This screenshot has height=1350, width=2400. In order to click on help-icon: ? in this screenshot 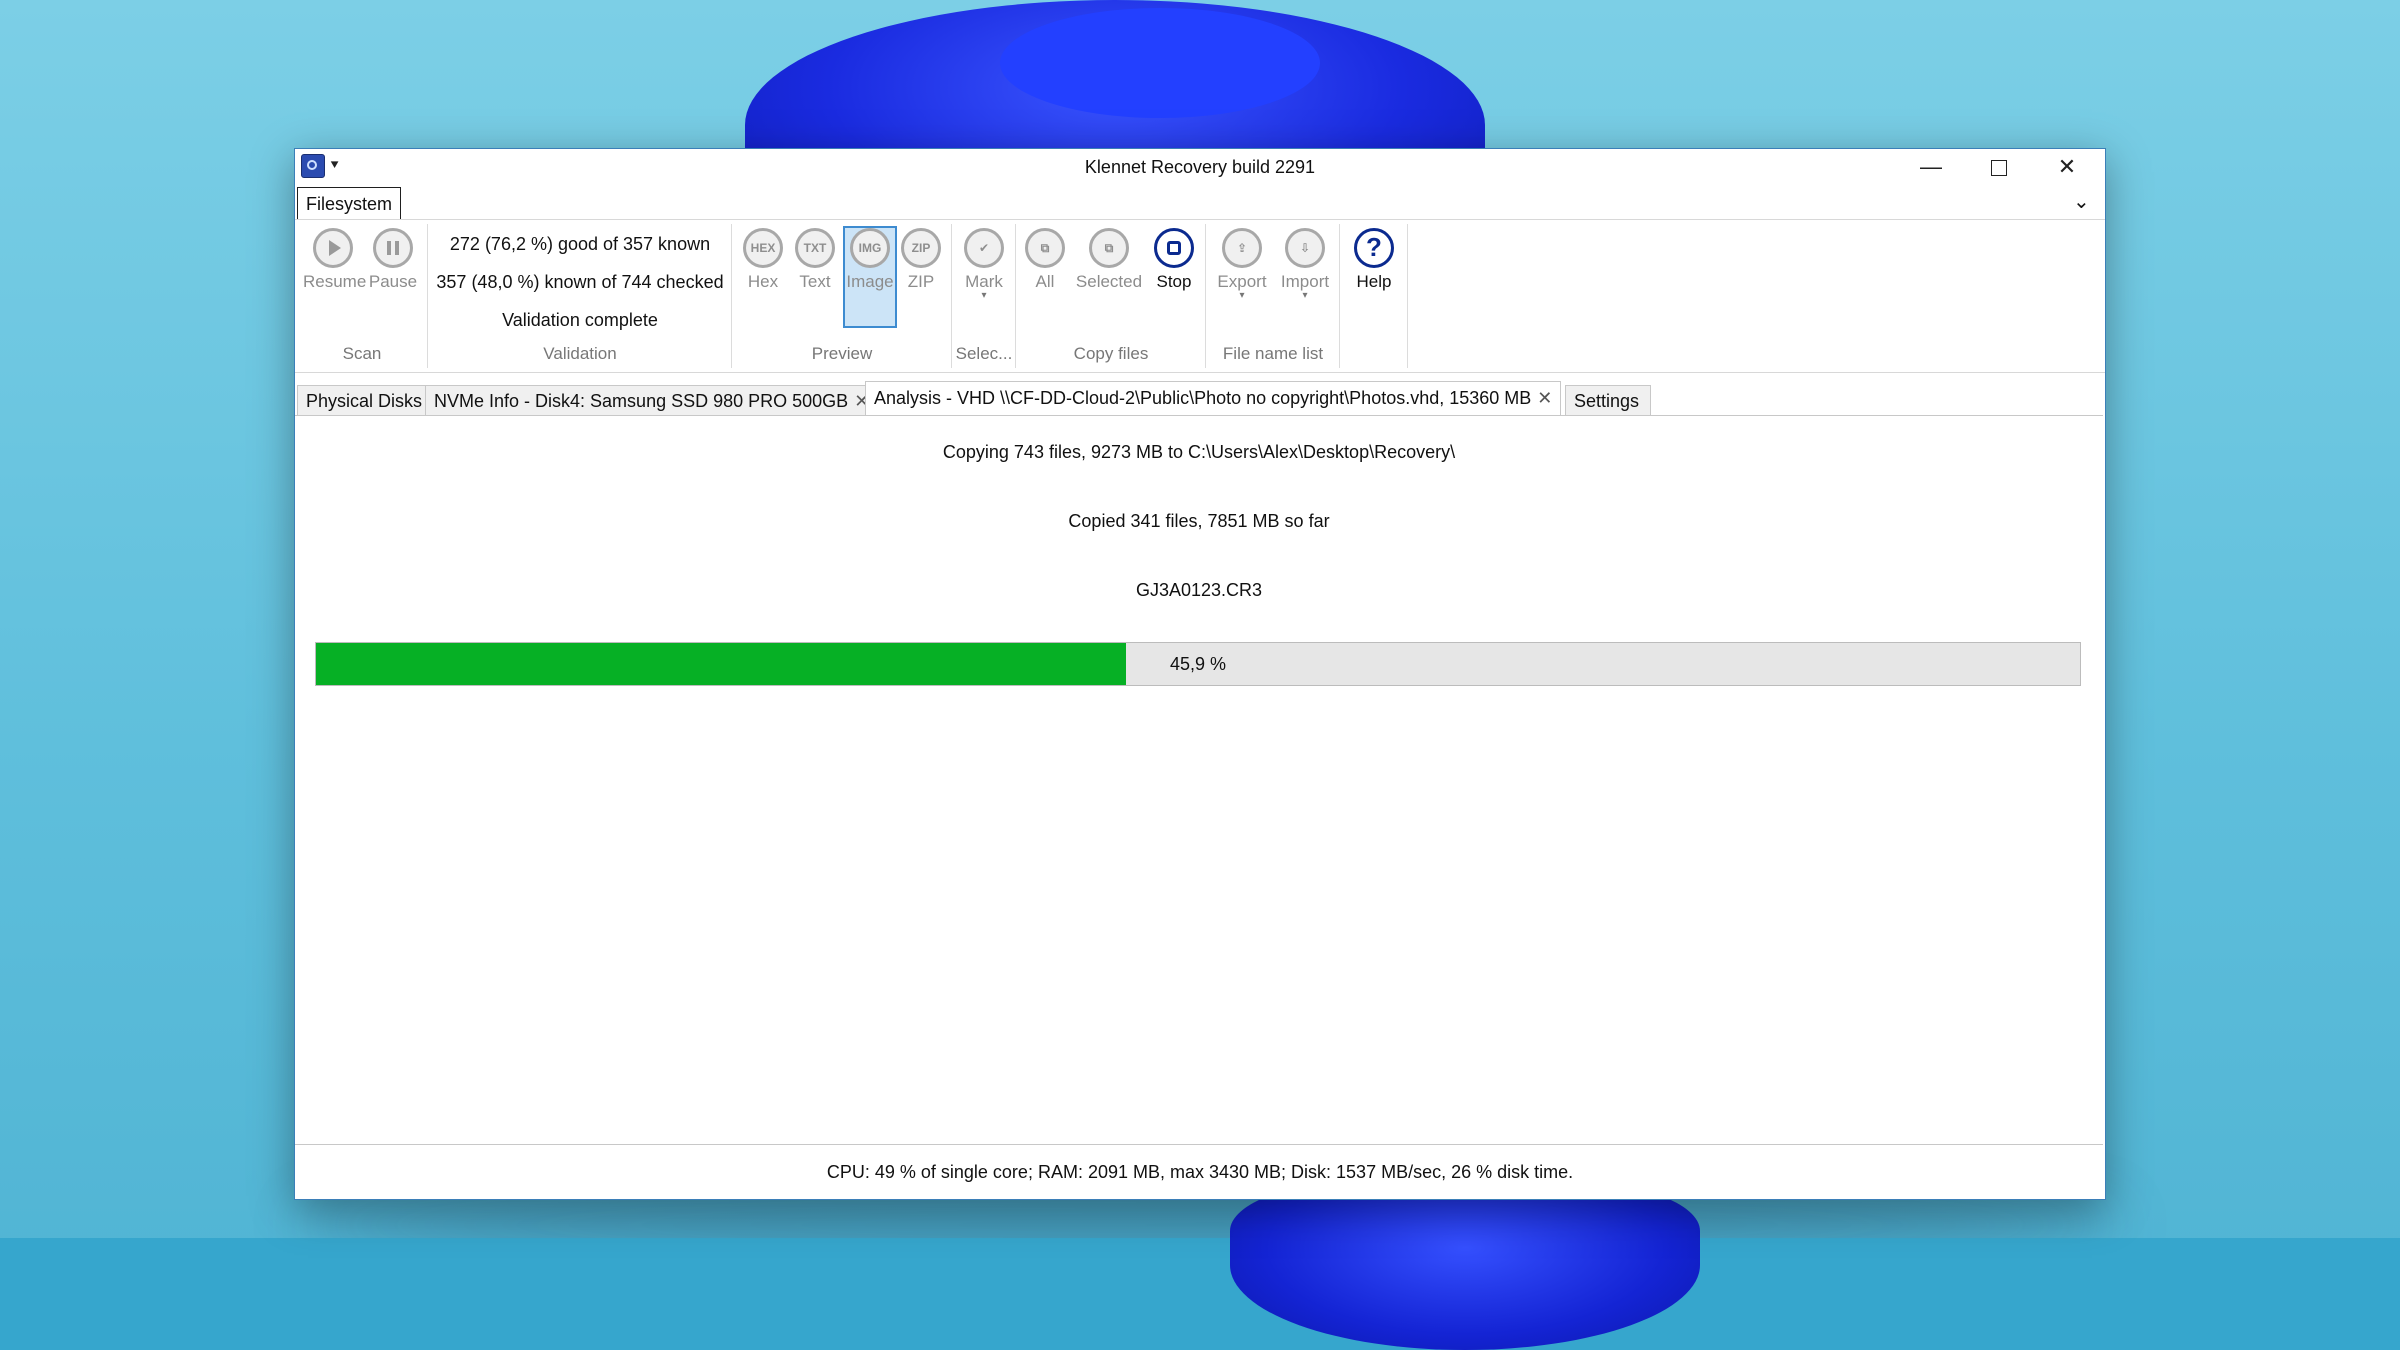, I will do `click(1374, 248)`.